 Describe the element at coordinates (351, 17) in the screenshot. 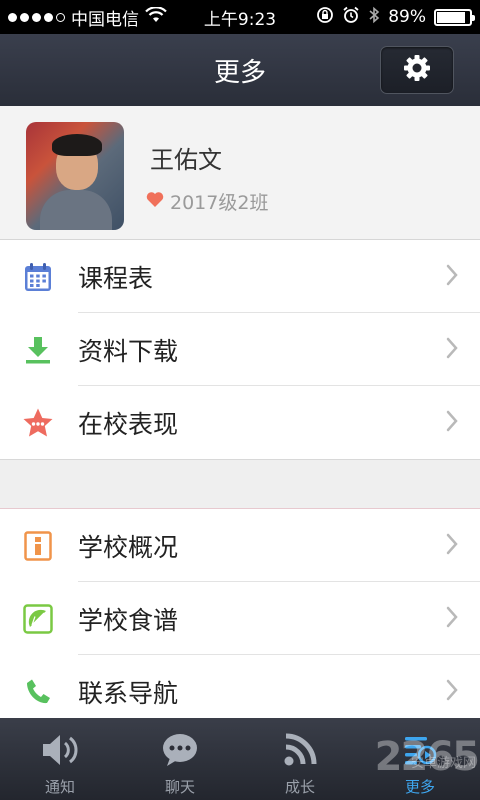

I see `alarm-icon` at that location.